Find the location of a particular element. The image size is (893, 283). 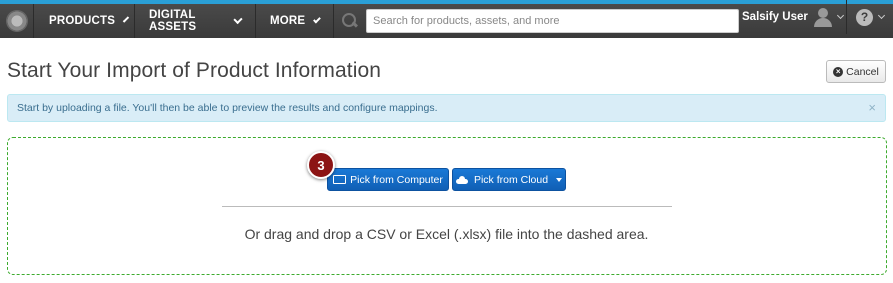

pick-from-cloud-button: Pick from Cloud is located at coordinates (509, 179).